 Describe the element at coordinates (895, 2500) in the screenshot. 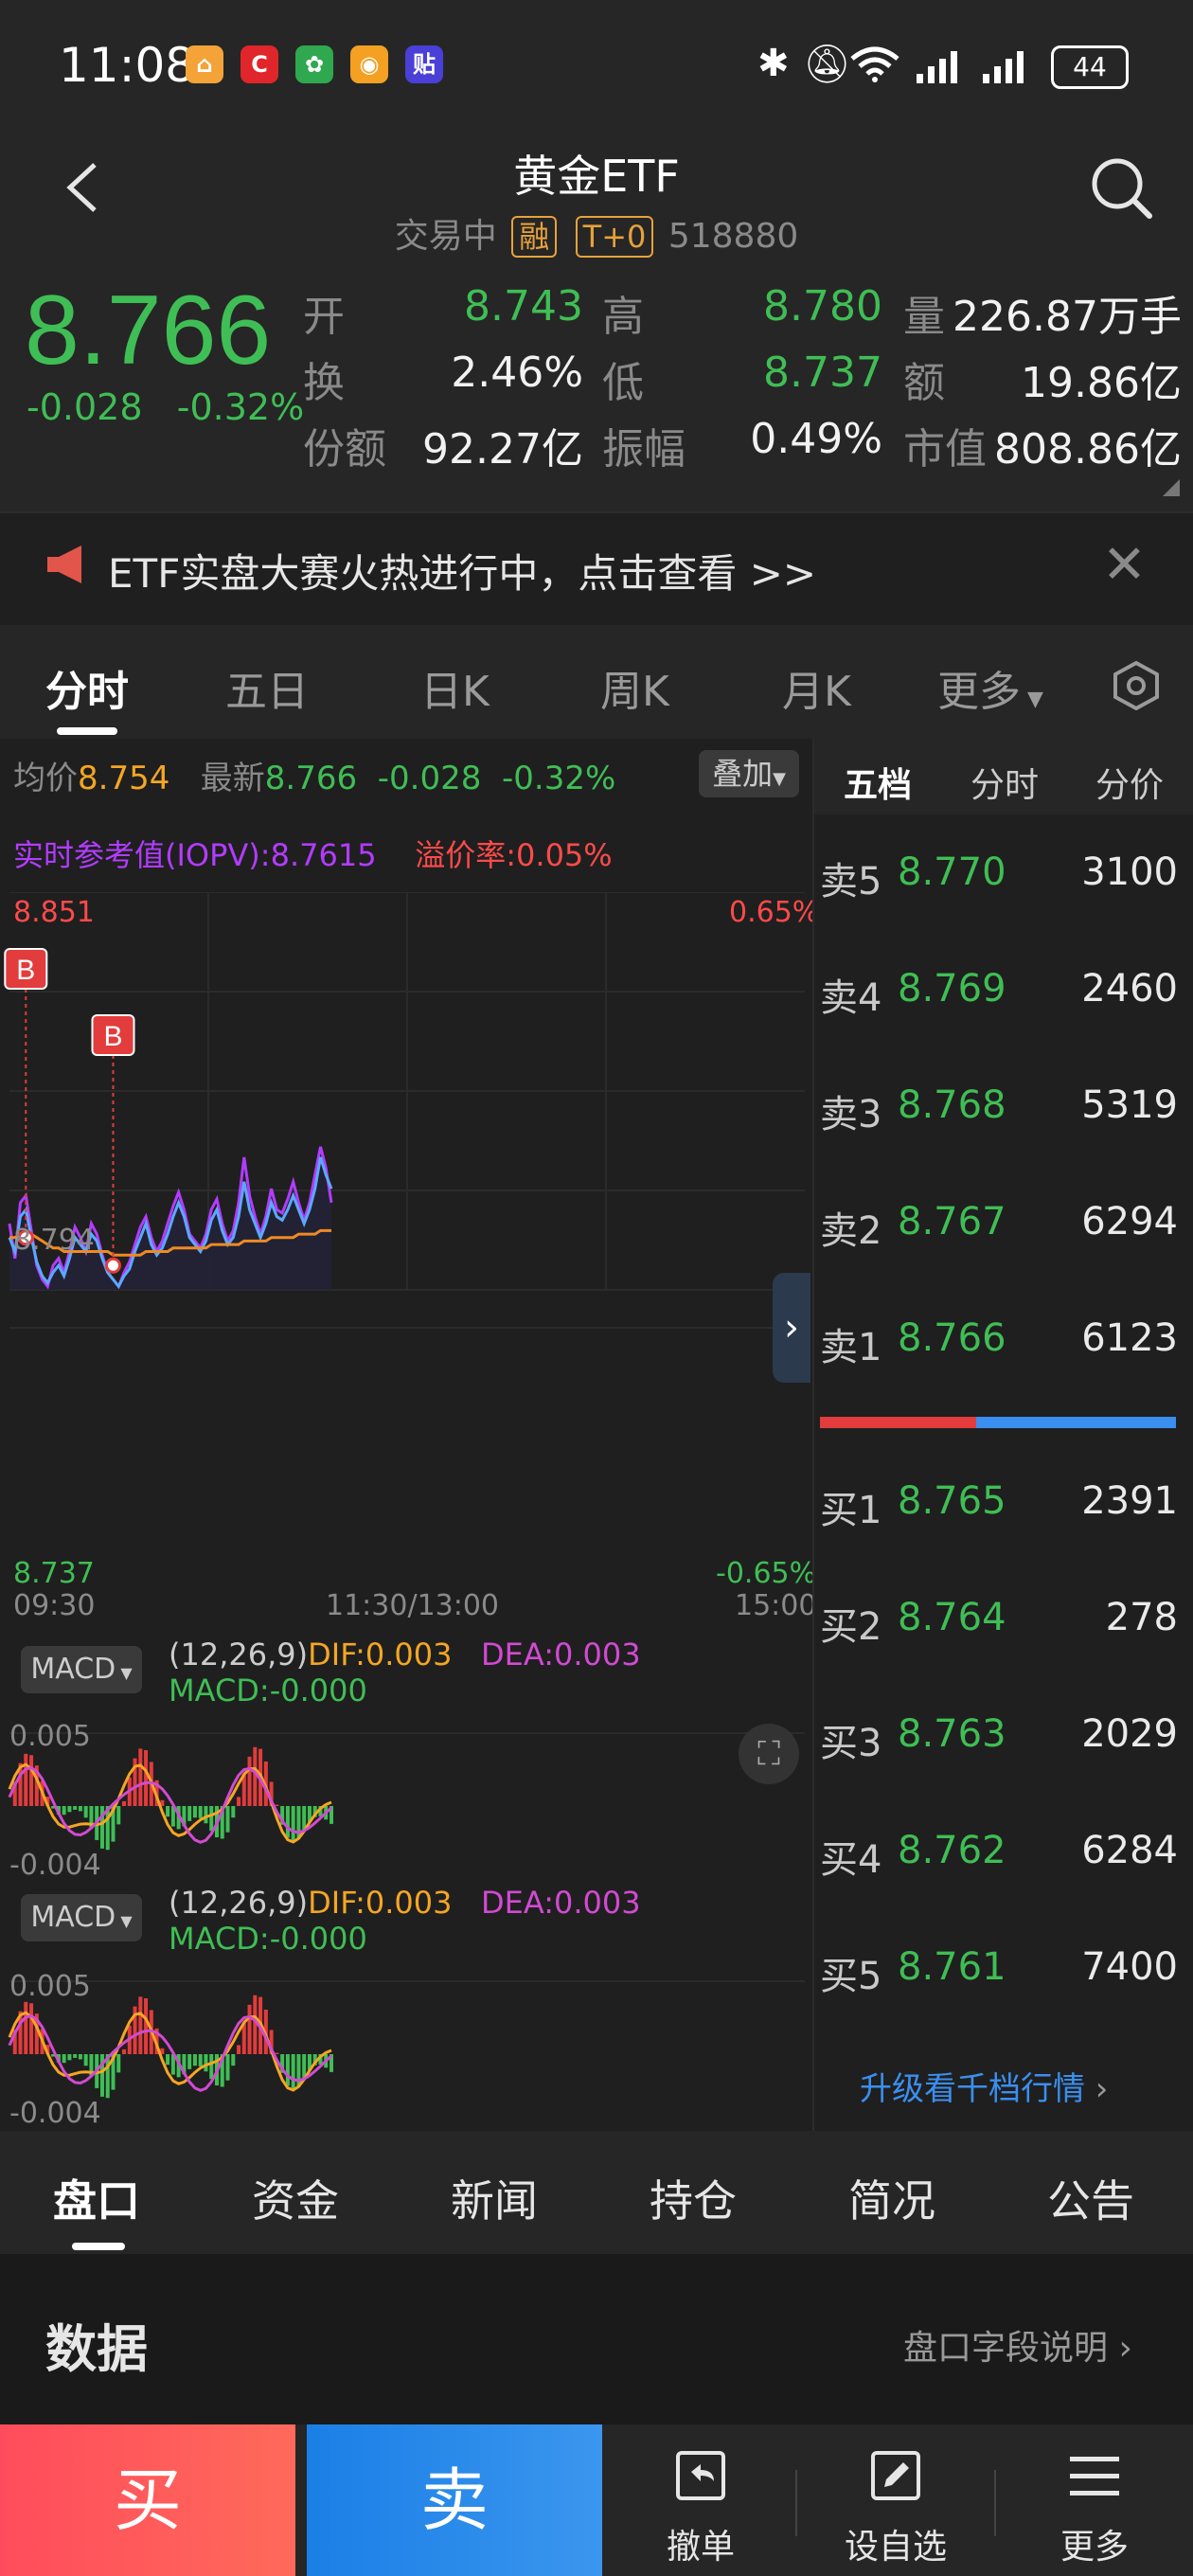

I see `add-watchlist-button: 设自选` at that location.